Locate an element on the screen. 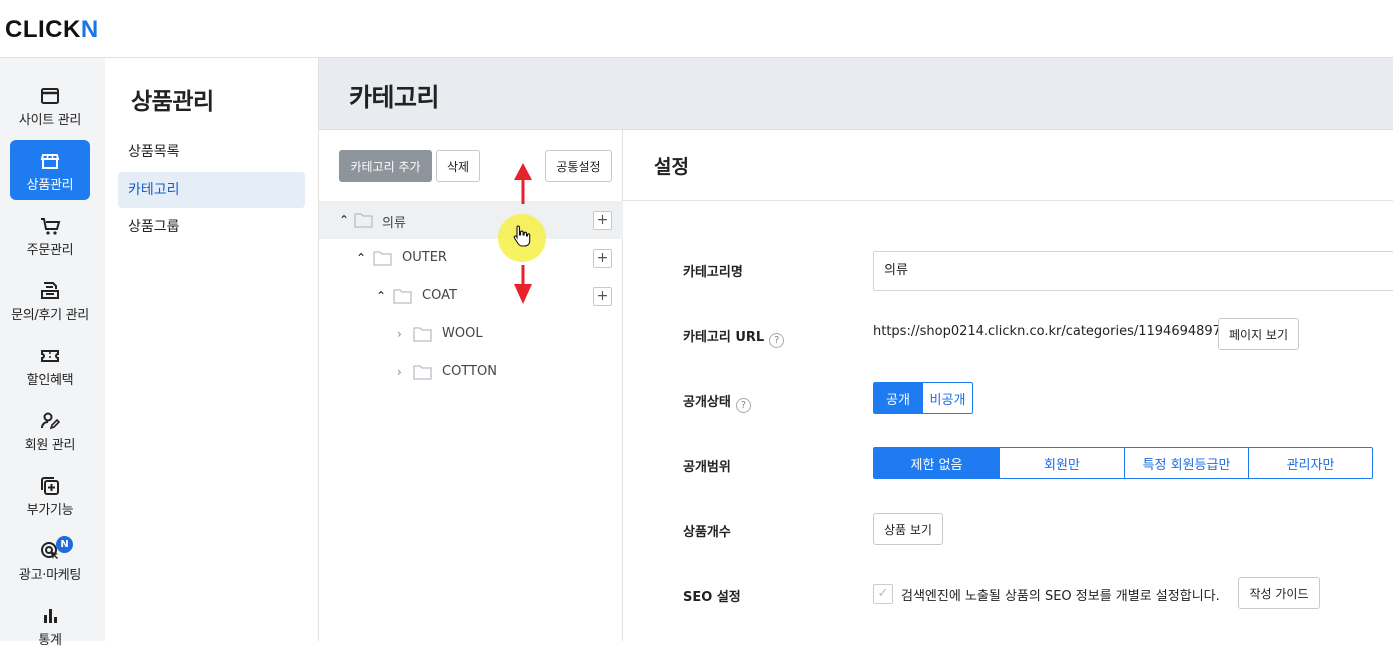  delete-button: 삭제 is located at coordinates (458, 166).